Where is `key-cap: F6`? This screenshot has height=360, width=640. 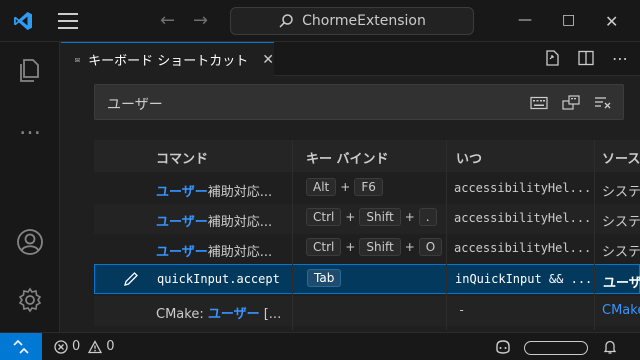
key-cap: F6 is located at coordinates (368, 187).